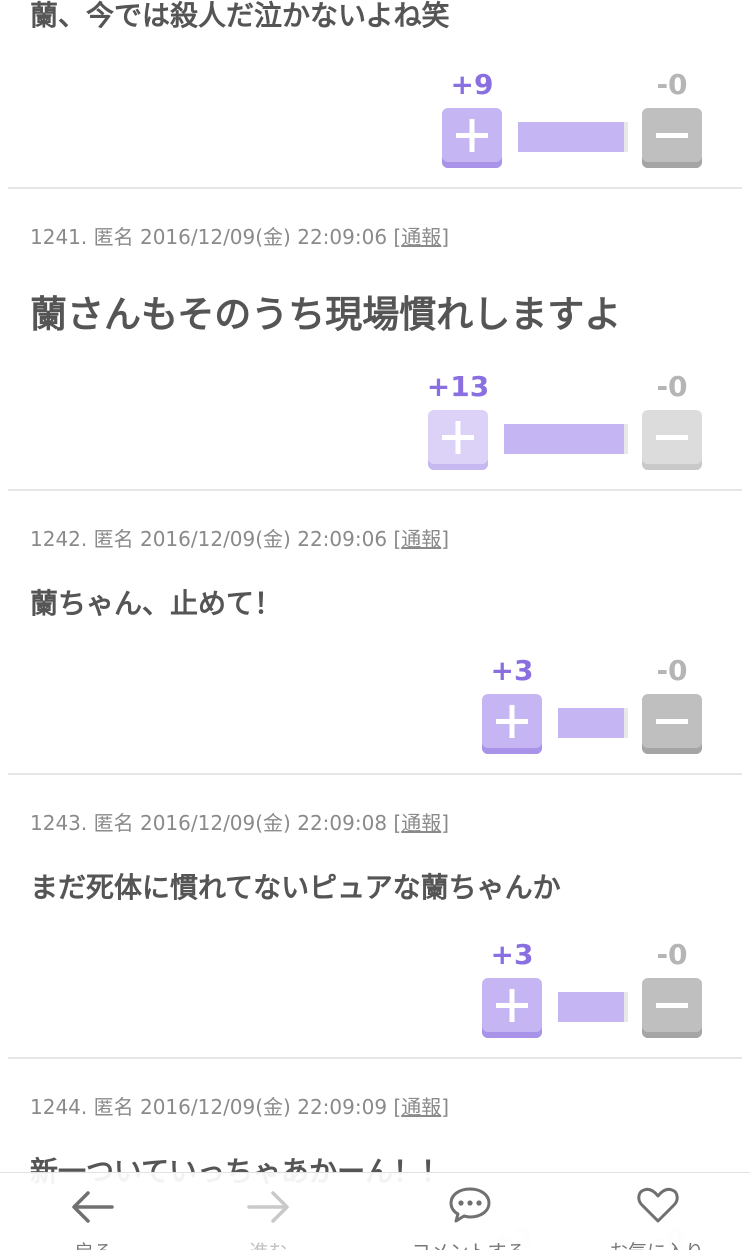  What do you see at coordinates (59, 539) in the screenshot?
I see `comment-number: 1242.` at bounding box center [59, 539].